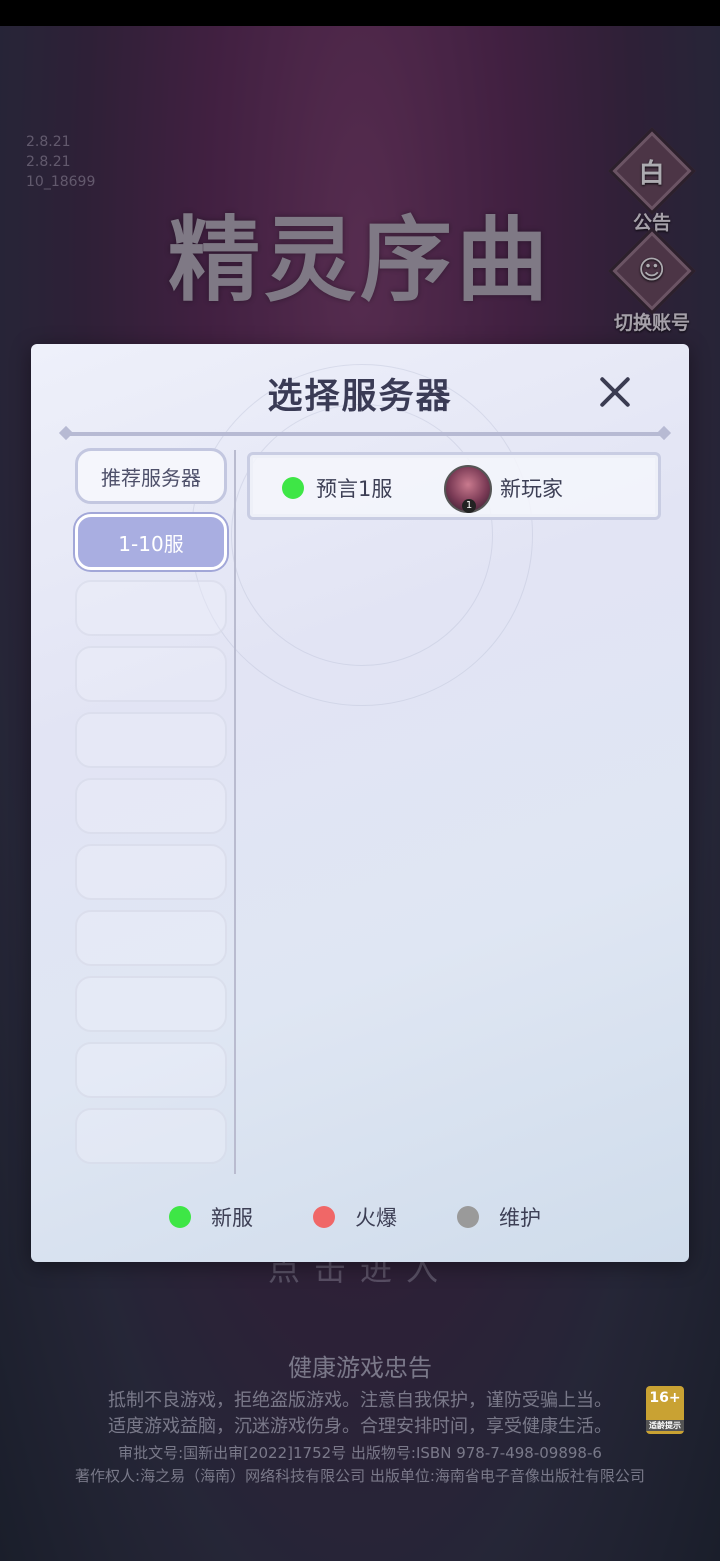  I want to click on player-level-badge: 1, so click(469, 506).